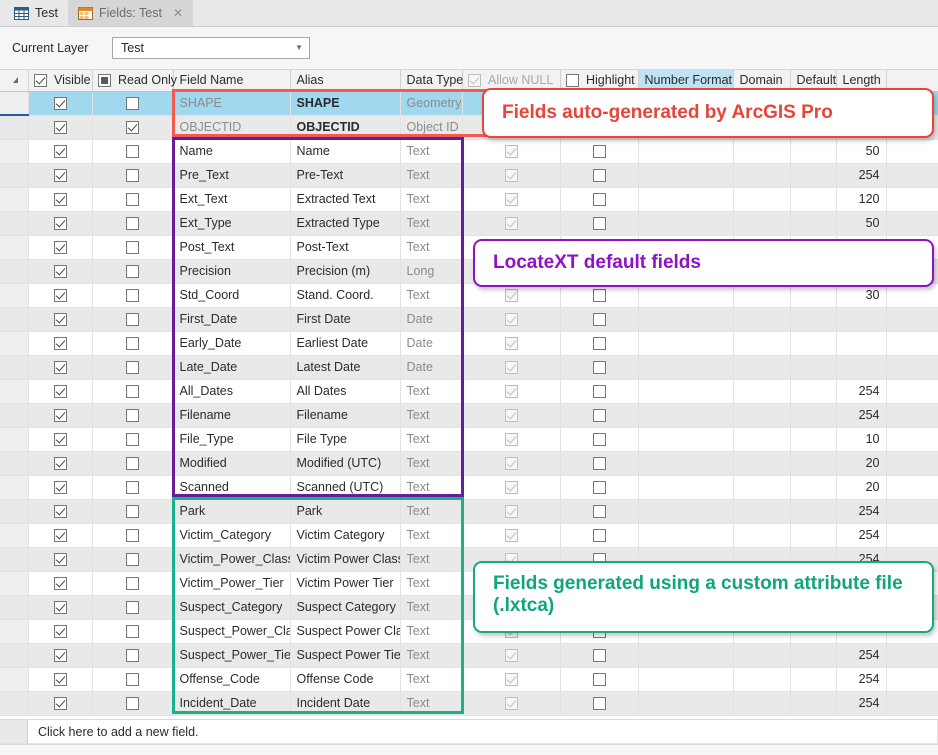  I want to click on cell-length: 10, so click(861, 439).